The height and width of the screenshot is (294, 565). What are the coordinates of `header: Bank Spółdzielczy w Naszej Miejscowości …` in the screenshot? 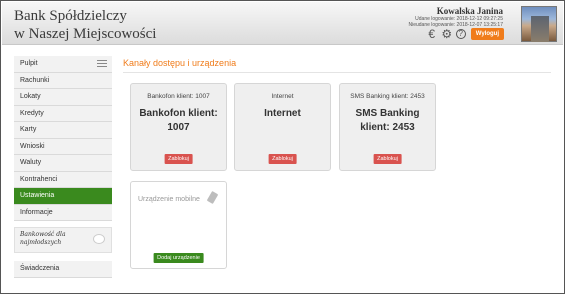 It's located at (282, 23).